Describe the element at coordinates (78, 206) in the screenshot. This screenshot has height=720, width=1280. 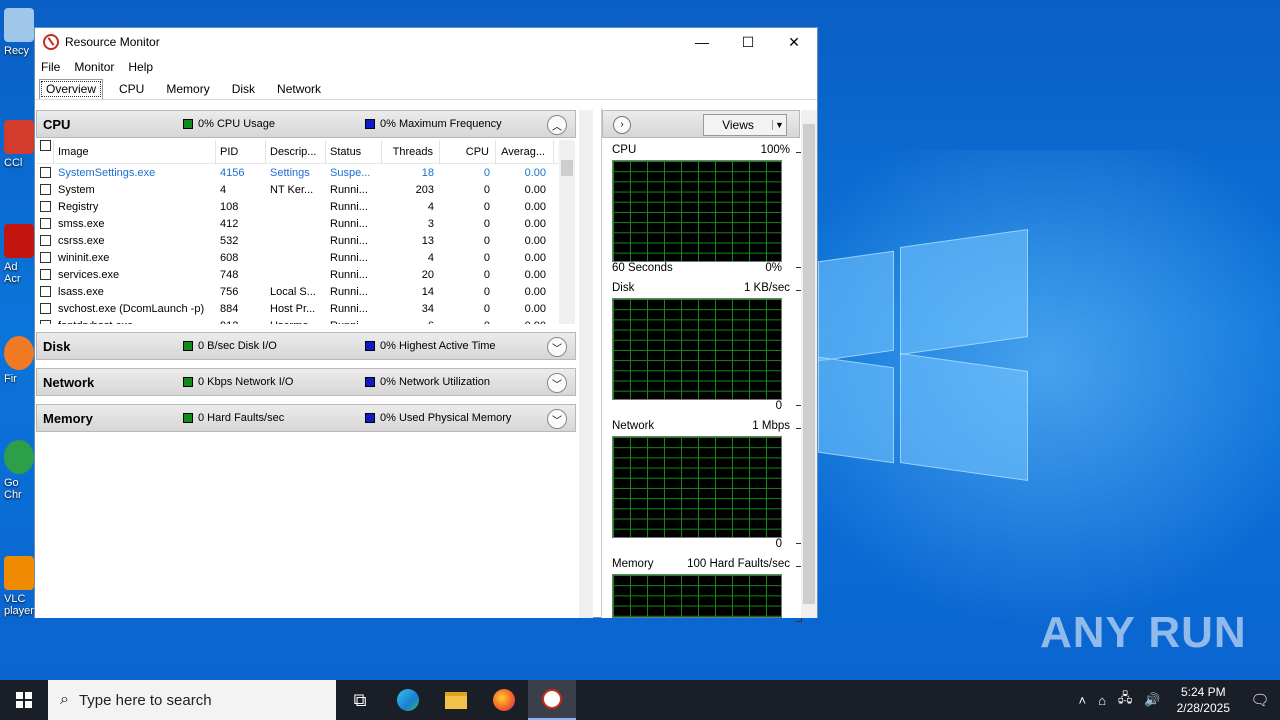
I see `cell-image: Registry` at that location.